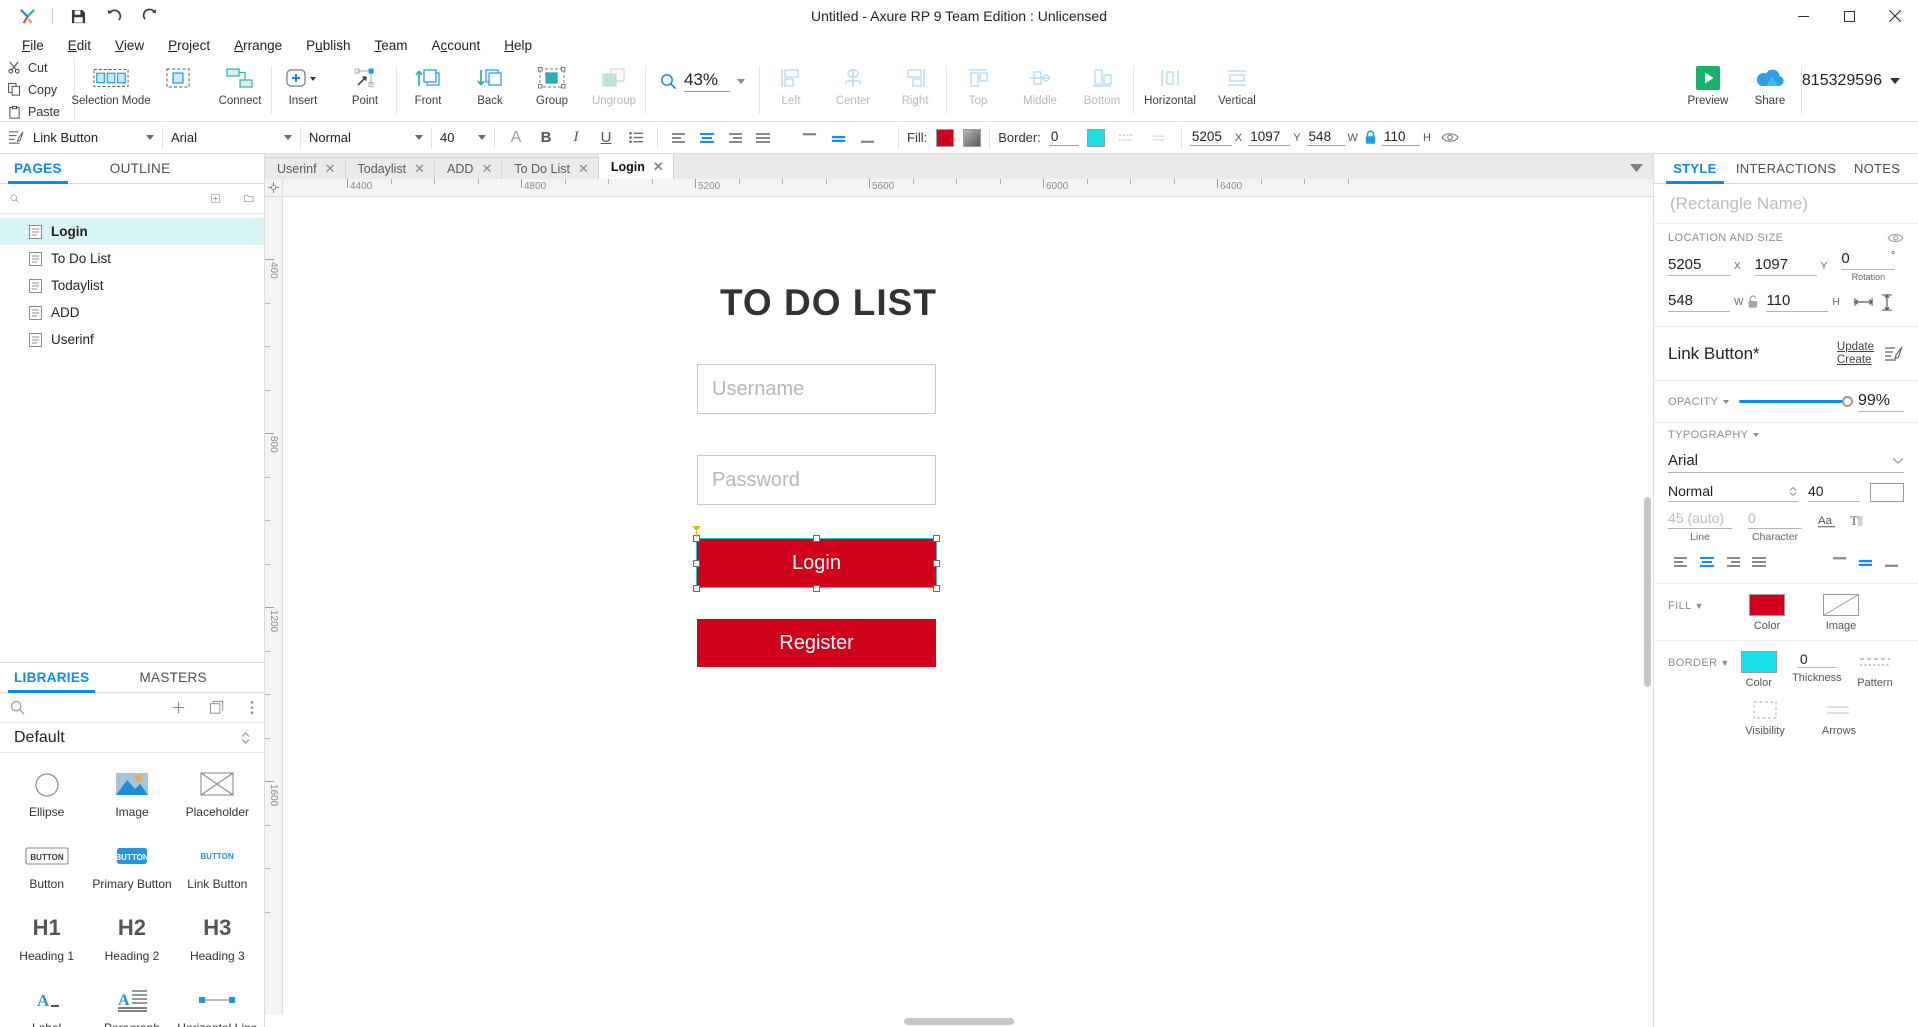 This screenshot has height=1027, width=1918. I want to click on resize-handle-sw, so click(696, 588).